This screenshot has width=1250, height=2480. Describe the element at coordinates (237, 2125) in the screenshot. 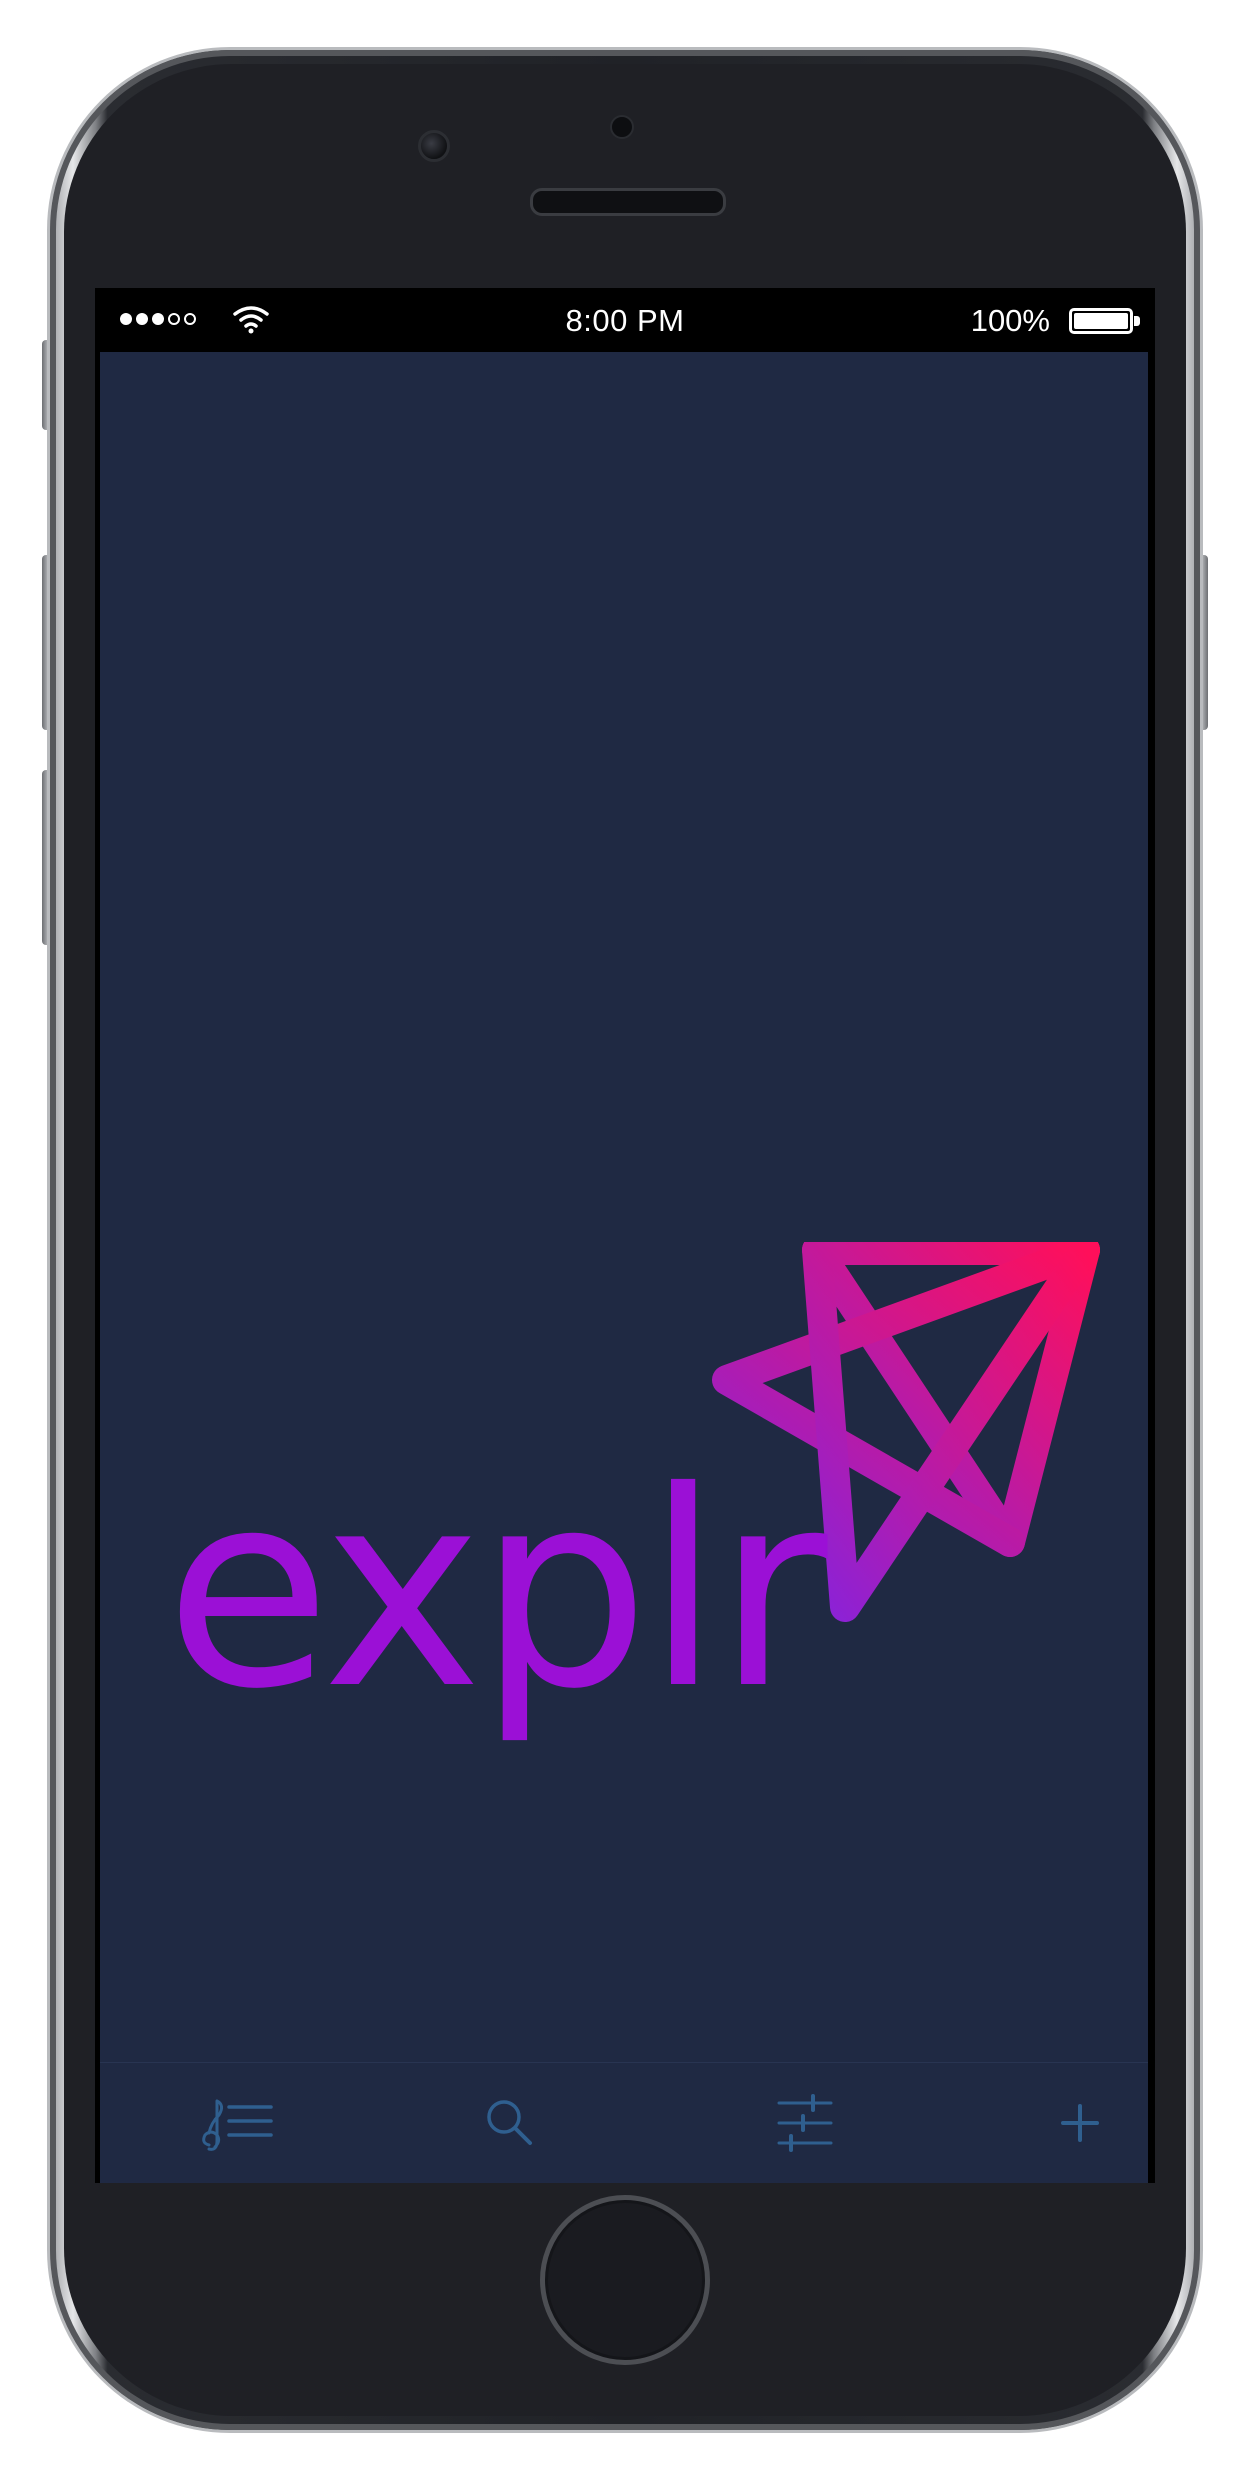

I see `music-list-icon` at that location.